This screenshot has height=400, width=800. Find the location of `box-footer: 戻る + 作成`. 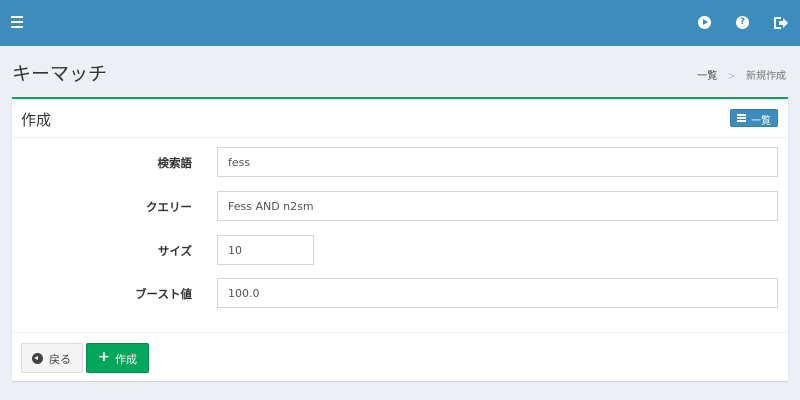

box-footer: 戻る + 作成 is located at coordinates (400, 357).